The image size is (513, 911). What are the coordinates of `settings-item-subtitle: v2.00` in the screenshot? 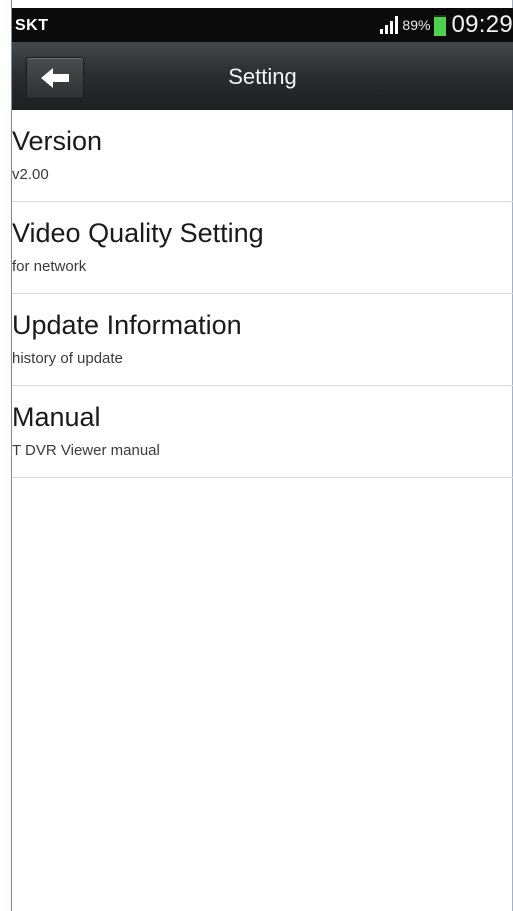 It's located at (30, 174).